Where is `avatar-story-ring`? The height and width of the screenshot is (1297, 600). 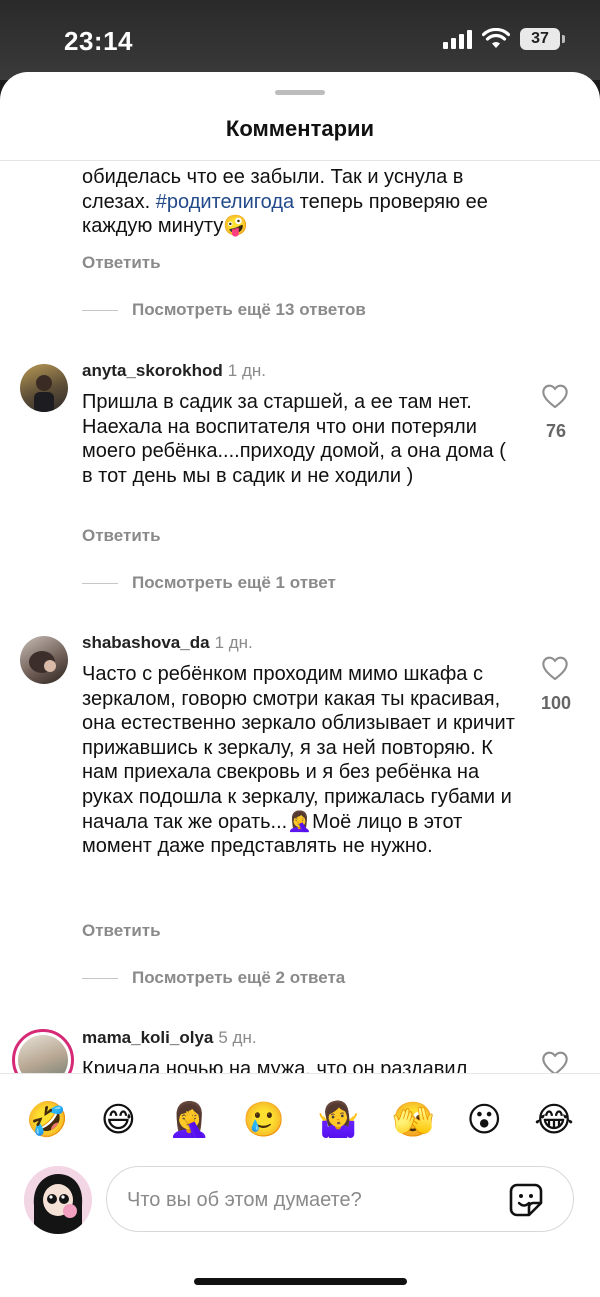
avatar-story-ring is located at coordinates (43, 1051).